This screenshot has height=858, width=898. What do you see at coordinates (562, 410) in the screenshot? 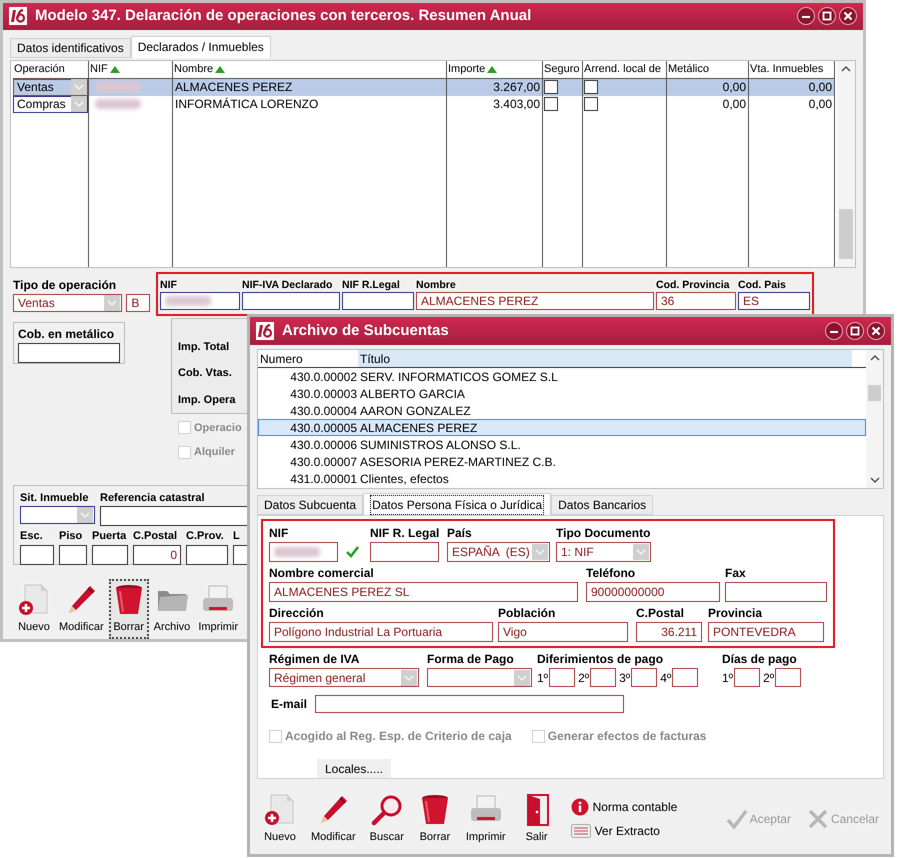
I see `list-row: 430.0.00004 AARON GONZALEZ` at bounding box center [562, 410].